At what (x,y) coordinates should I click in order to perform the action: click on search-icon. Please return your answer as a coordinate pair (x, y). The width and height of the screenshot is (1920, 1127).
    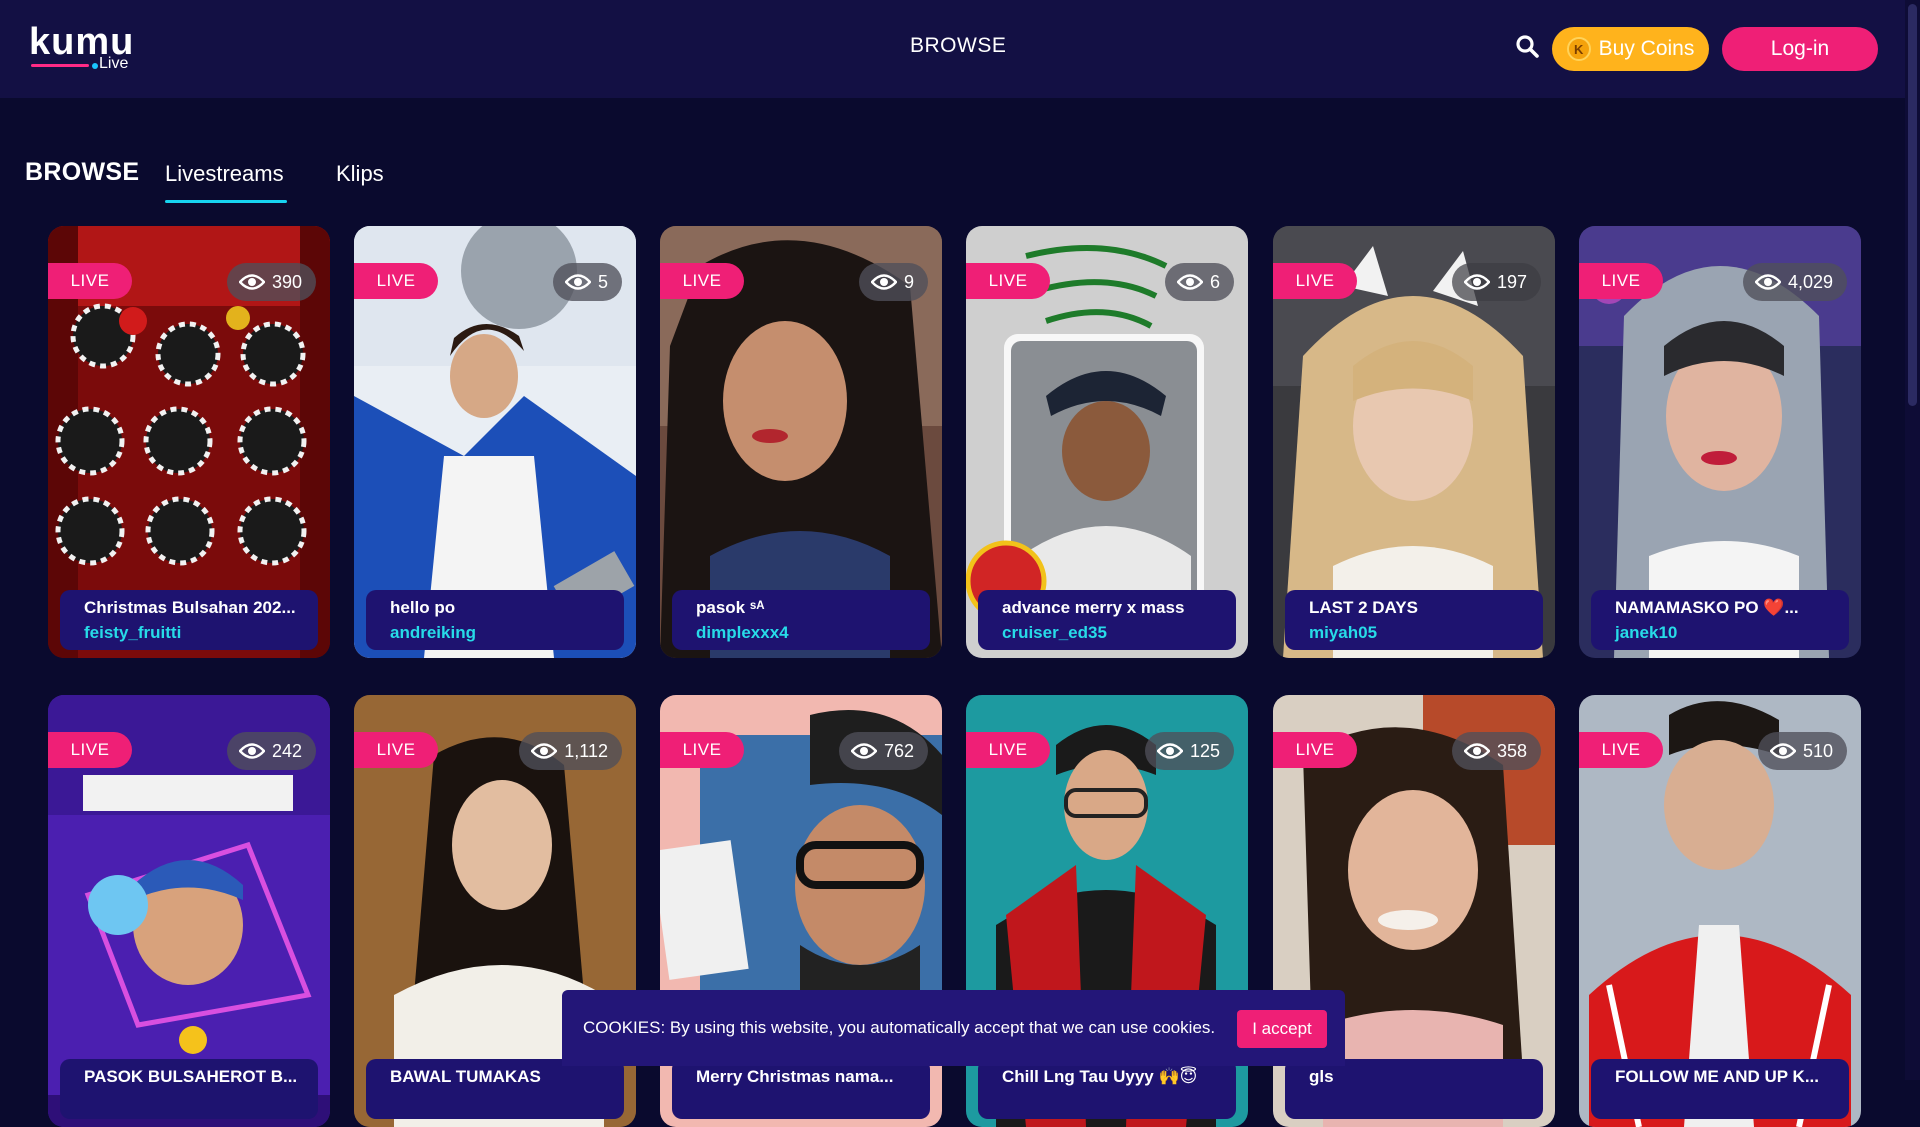
    Looking at the image, I should click on (1528, 47).